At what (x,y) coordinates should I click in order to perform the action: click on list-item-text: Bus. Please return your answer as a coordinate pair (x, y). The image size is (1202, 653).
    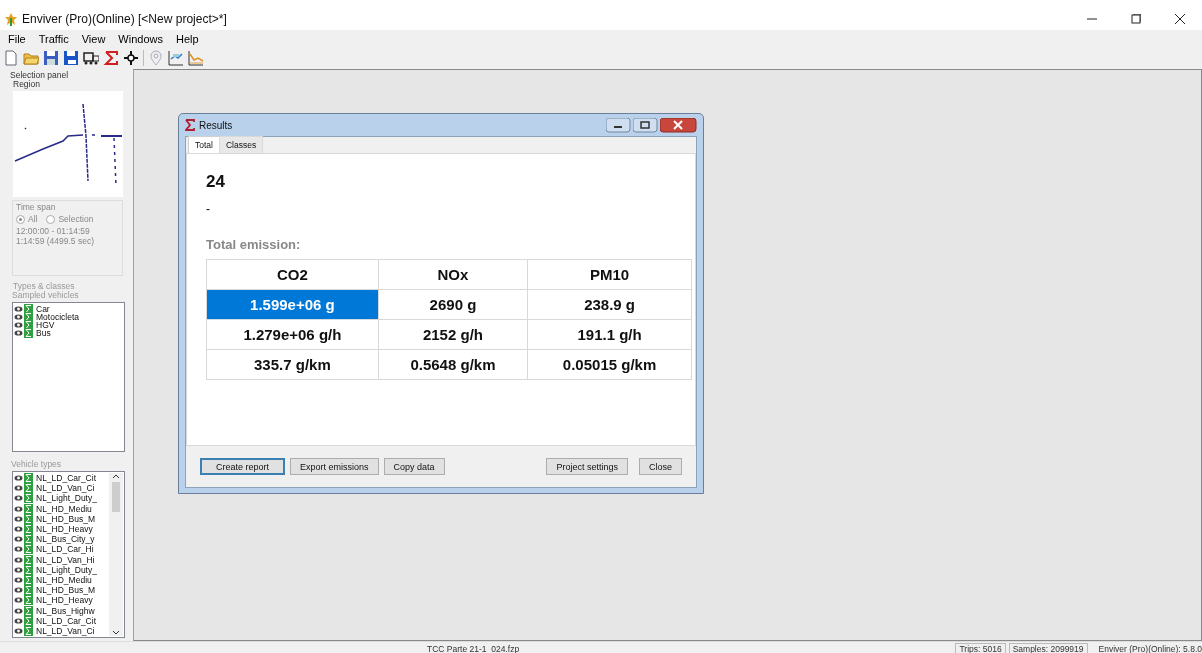
    Looking at the image, I should click on (43, 333).